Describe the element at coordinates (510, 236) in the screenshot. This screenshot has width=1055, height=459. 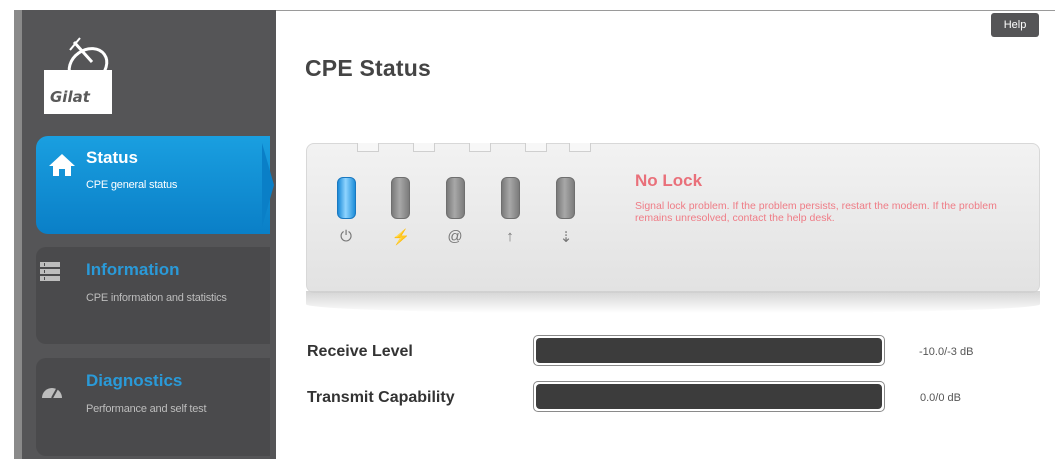
I see `arrow-up-icon: ↑` at that location.